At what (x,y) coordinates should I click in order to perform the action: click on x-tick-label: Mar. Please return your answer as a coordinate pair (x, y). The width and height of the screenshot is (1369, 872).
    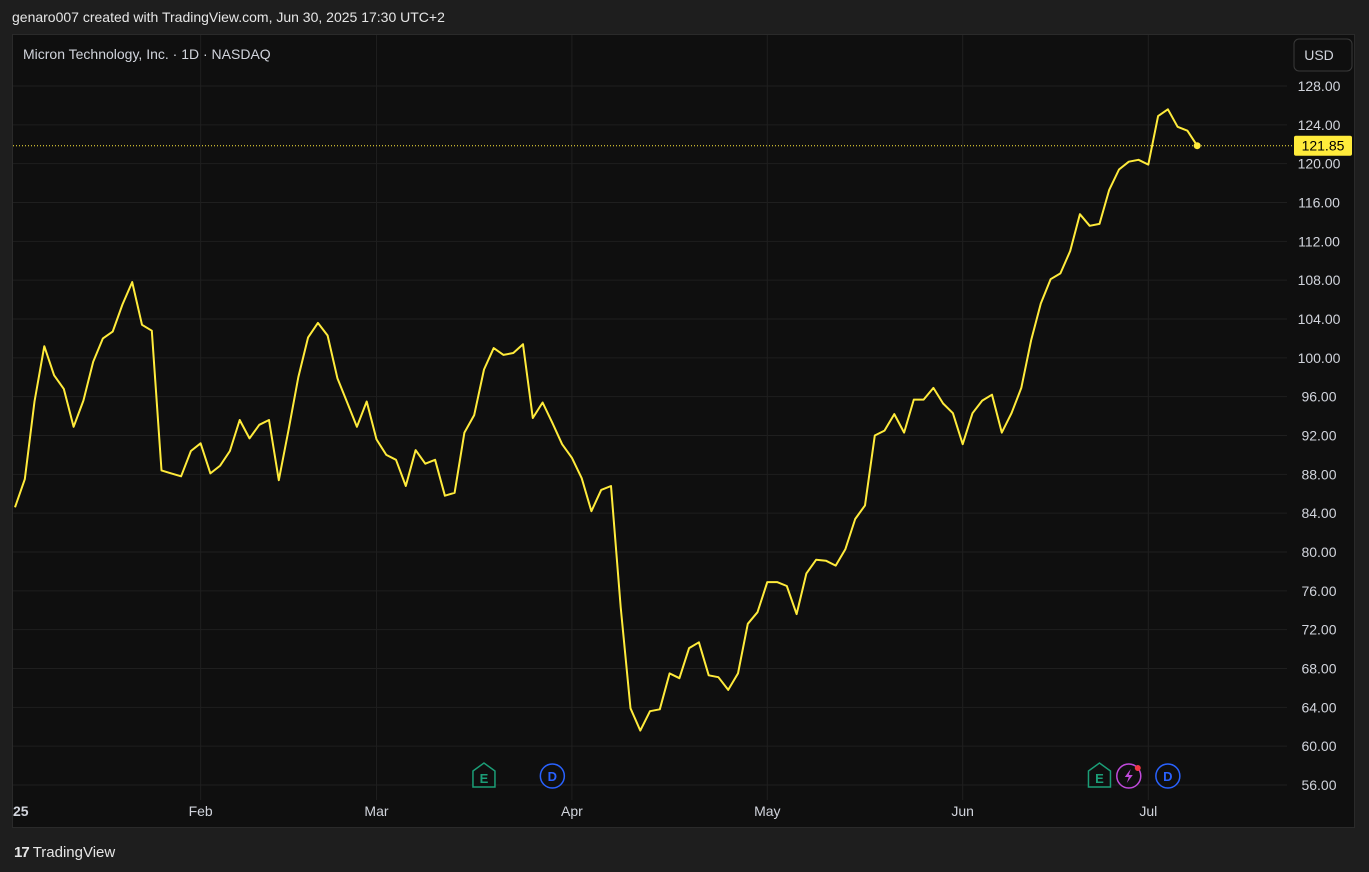
    Looking at the image, I should click on (376, 811).